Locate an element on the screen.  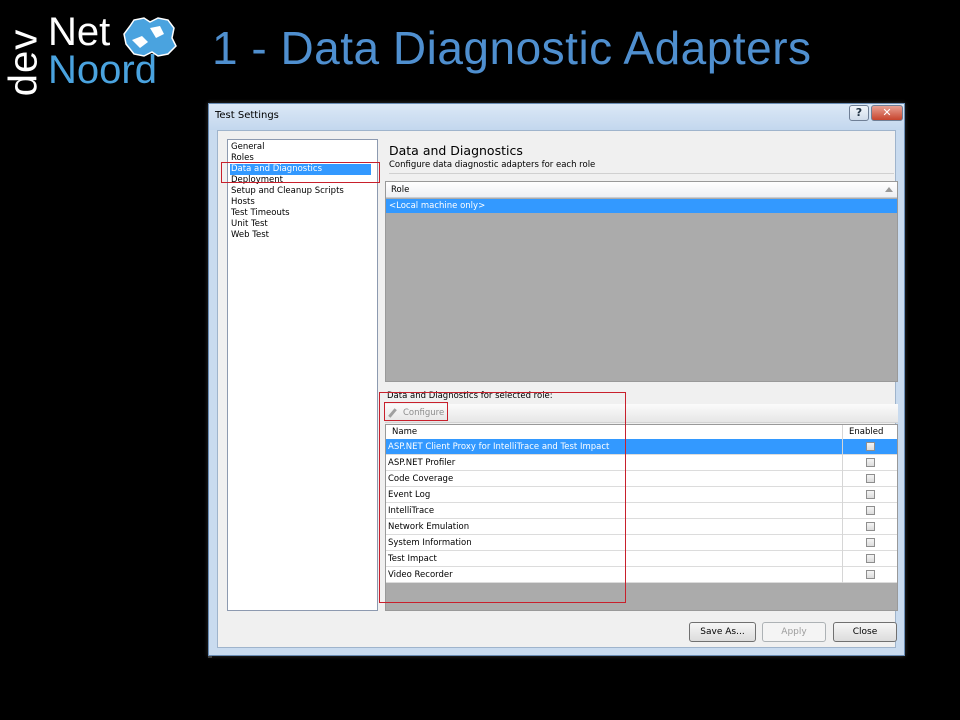
title-bar: Test Settings ? ✕ is located at coordinates (556, 117).